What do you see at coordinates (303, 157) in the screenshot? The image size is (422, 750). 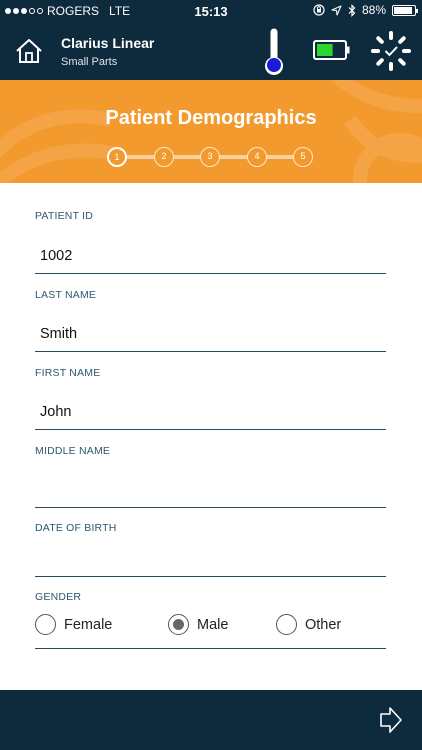 I see `step-5: 5` at bounding box center [303, 157].